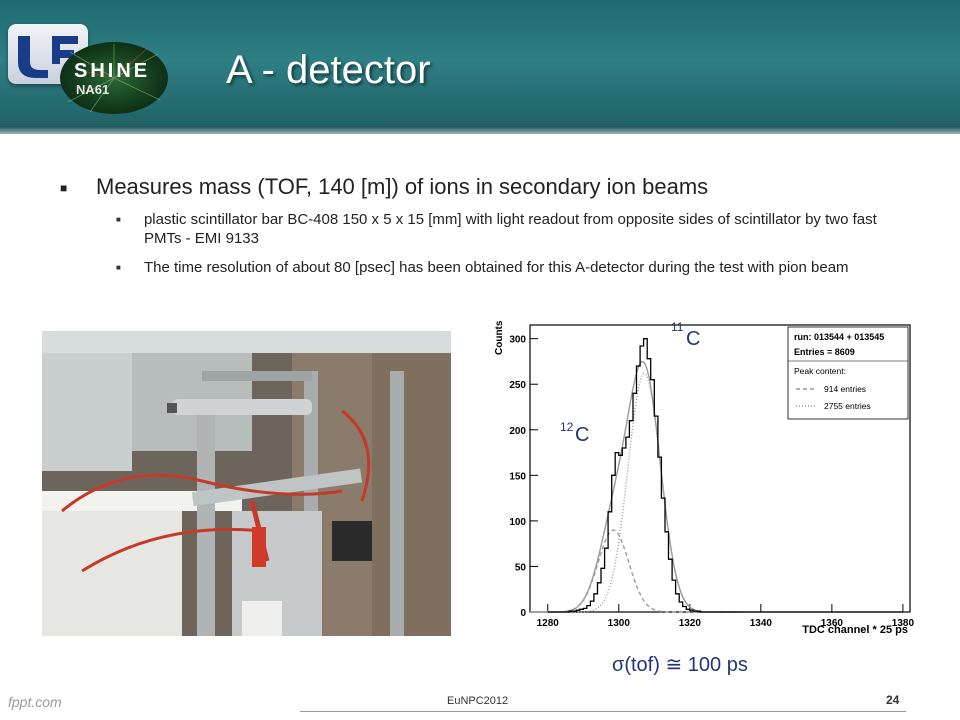 Image resolution: width=960 pixels, height=720 pixels. I want to click on annotation-11c-sup: 11, so click(677, 327).